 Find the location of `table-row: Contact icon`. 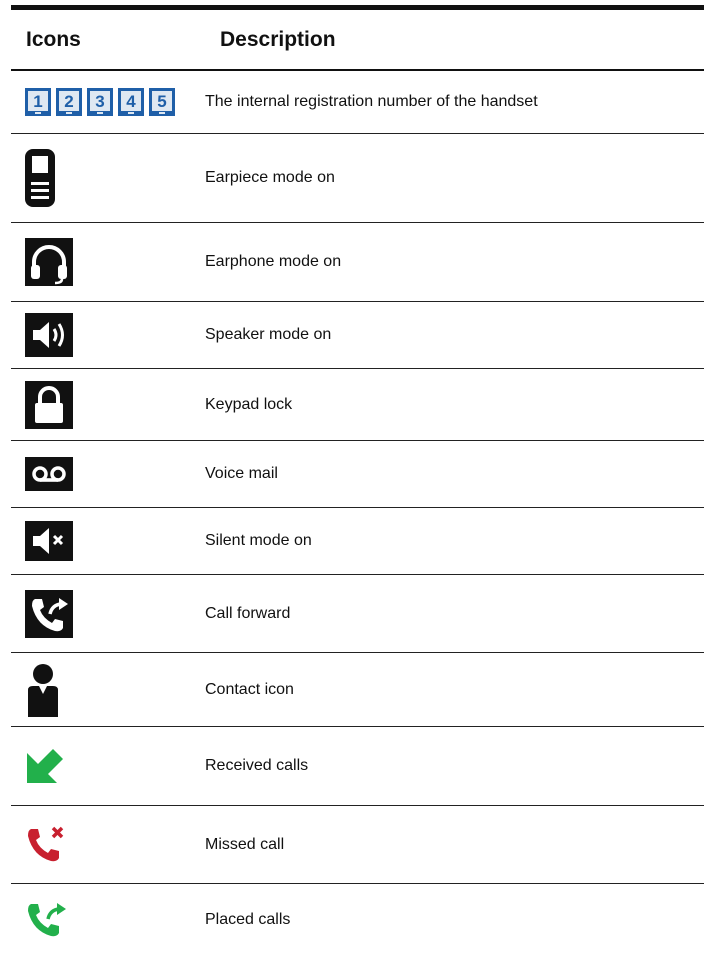

table-row: Contact icon is located at coordinates (357, 690).